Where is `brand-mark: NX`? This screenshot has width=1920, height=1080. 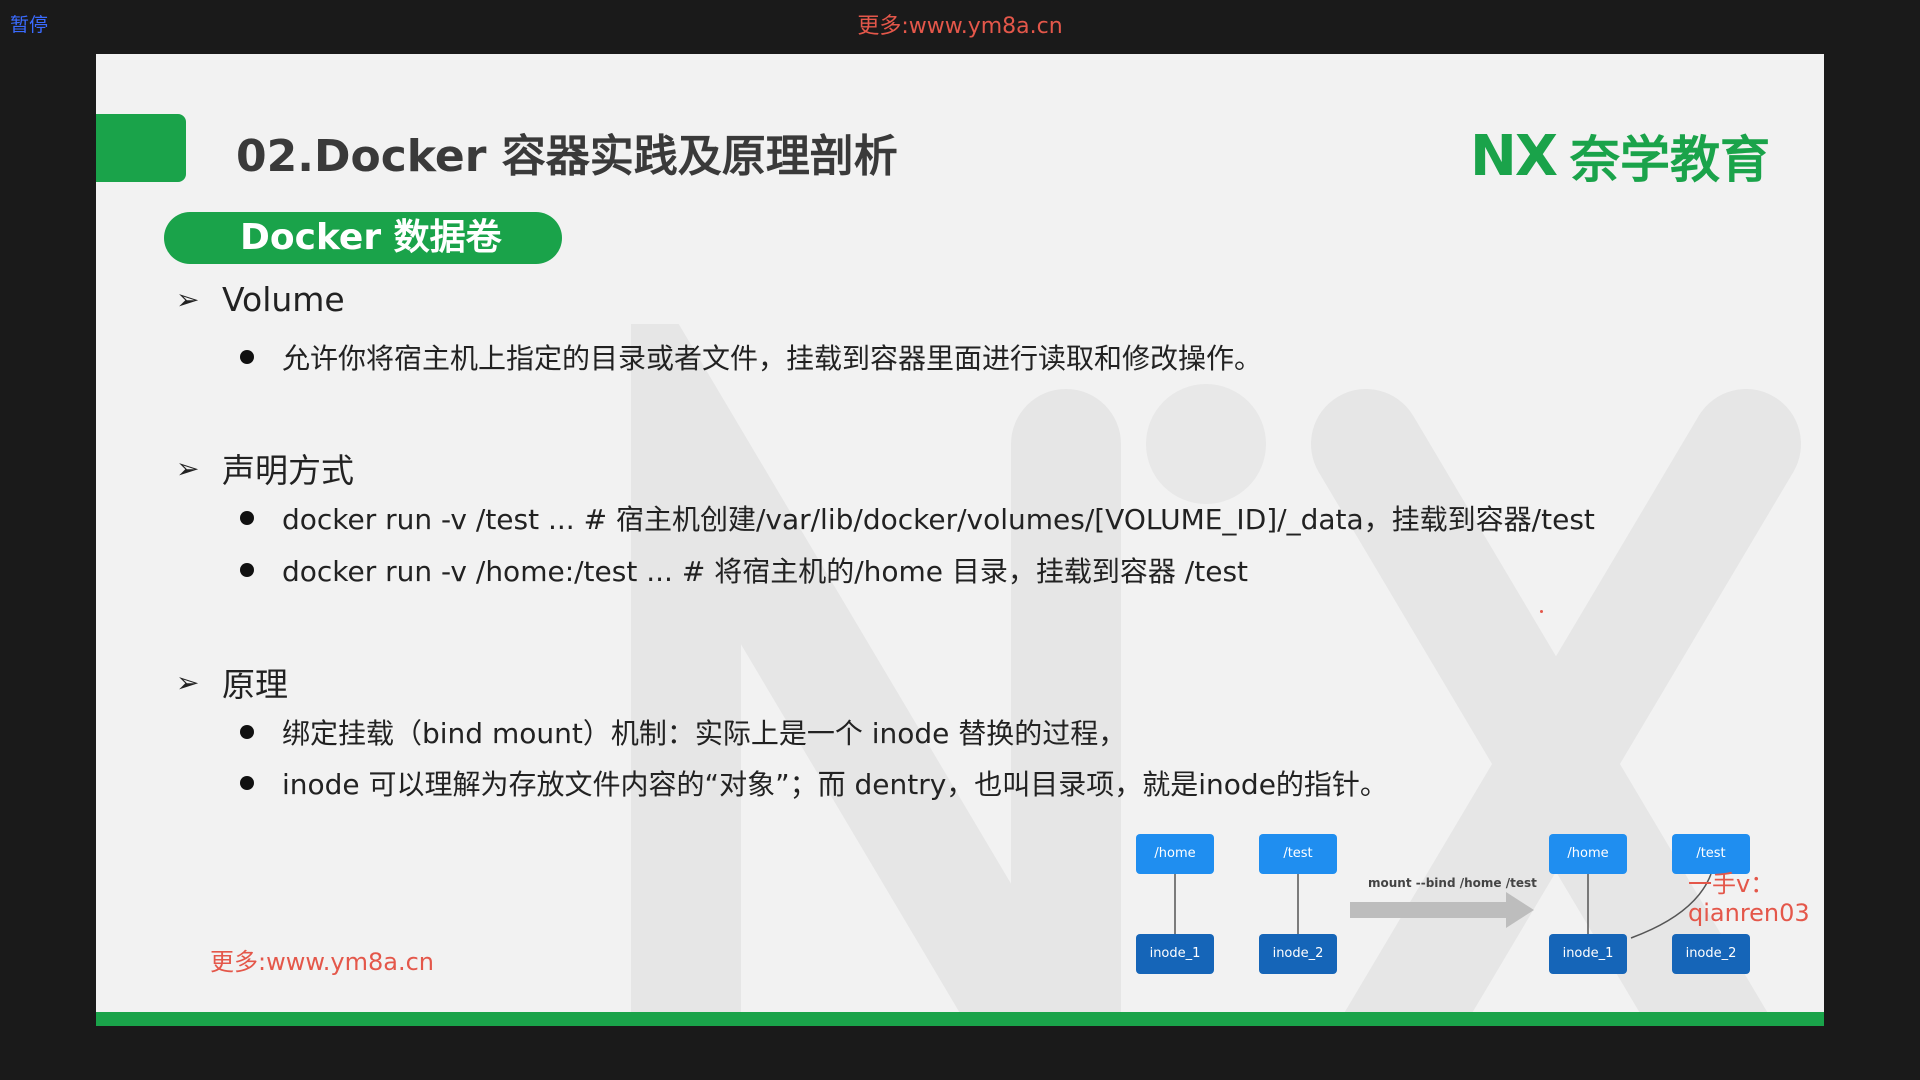
brand-mark: NX is located at coordinates (1513, 156).